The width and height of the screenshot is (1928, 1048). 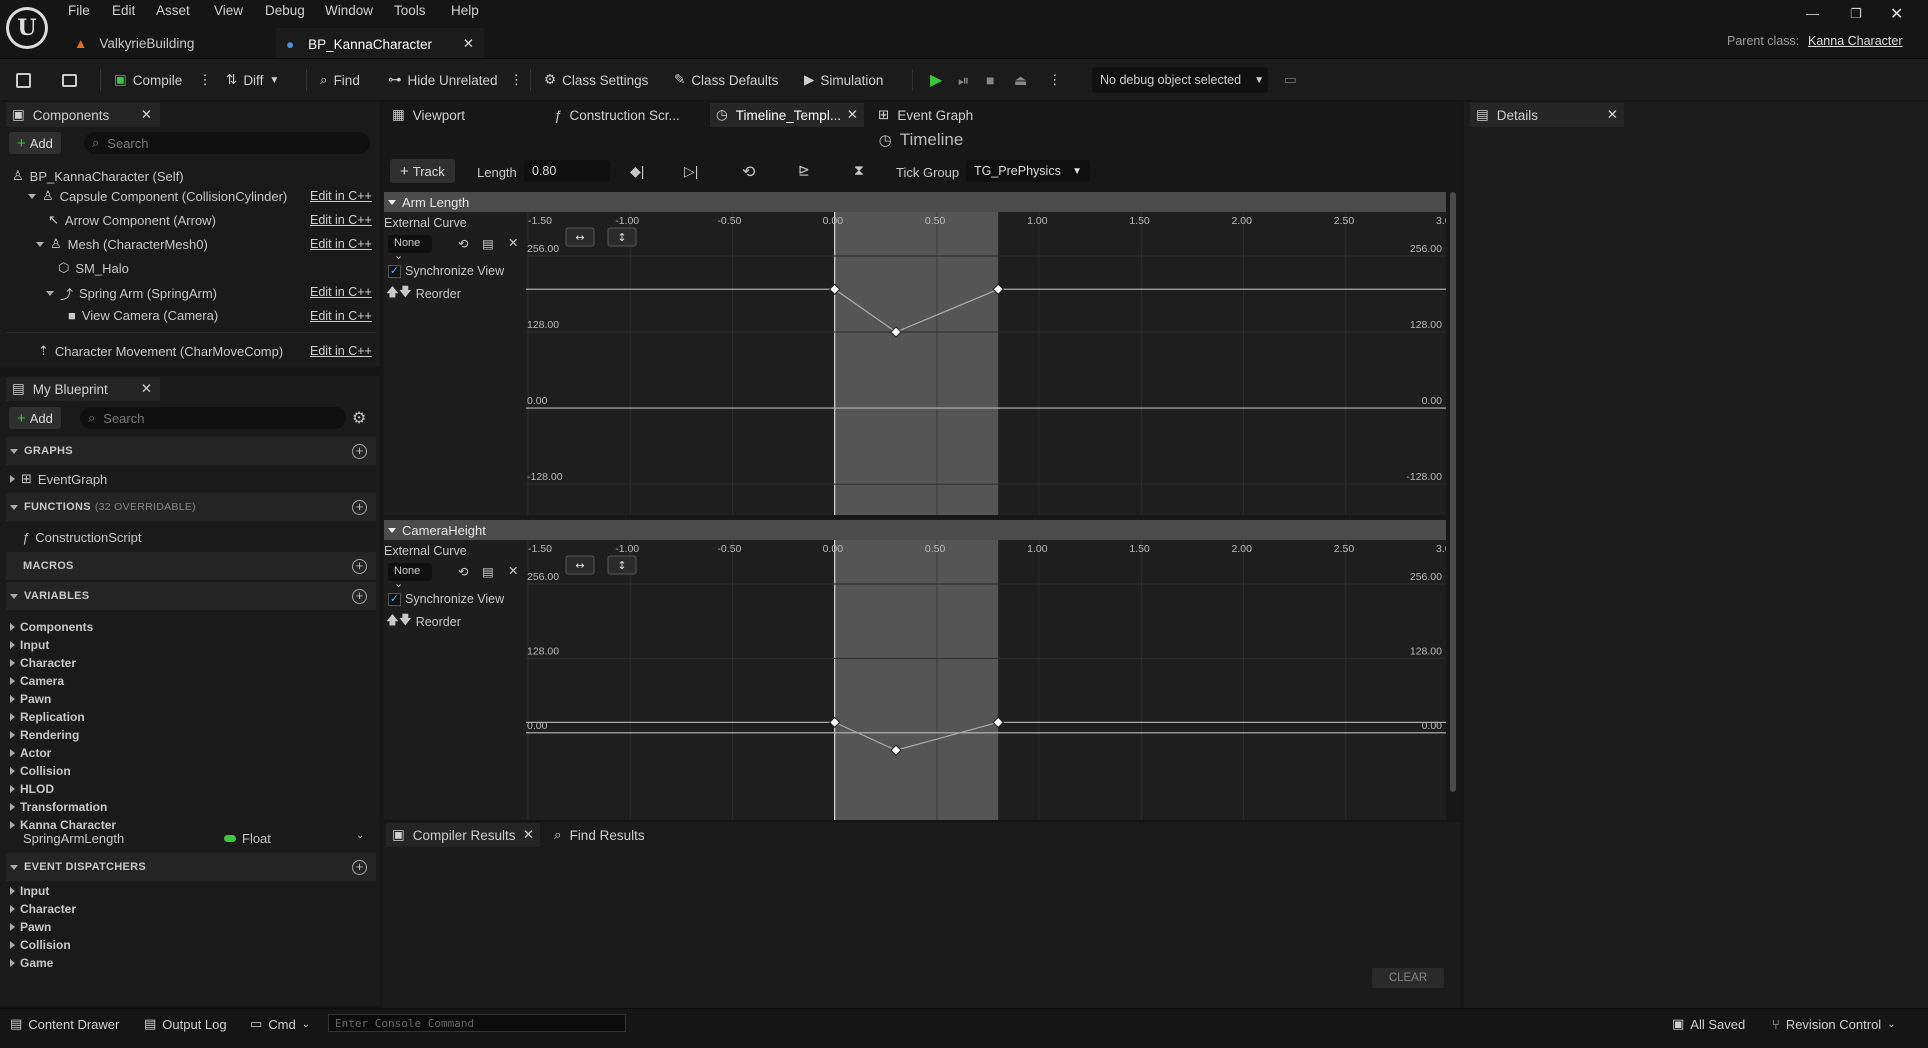 I want to click on construction-script-item: ƒ ConstructionScript, so click(x=81, y=537).